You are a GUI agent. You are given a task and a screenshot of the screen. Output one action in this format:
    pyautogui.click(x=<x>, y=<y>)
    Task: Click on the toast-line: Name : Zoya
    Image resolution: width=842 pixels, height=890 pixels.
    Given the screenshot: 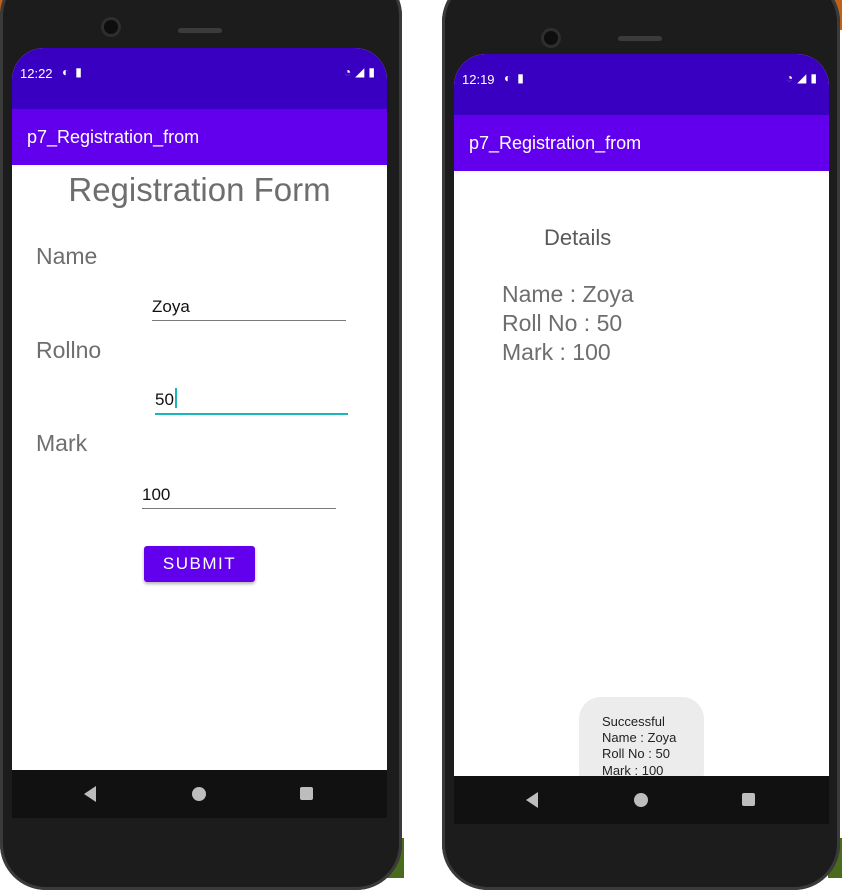 What is the action you would take?
    pyautogui.click(x=639, y=737)
    